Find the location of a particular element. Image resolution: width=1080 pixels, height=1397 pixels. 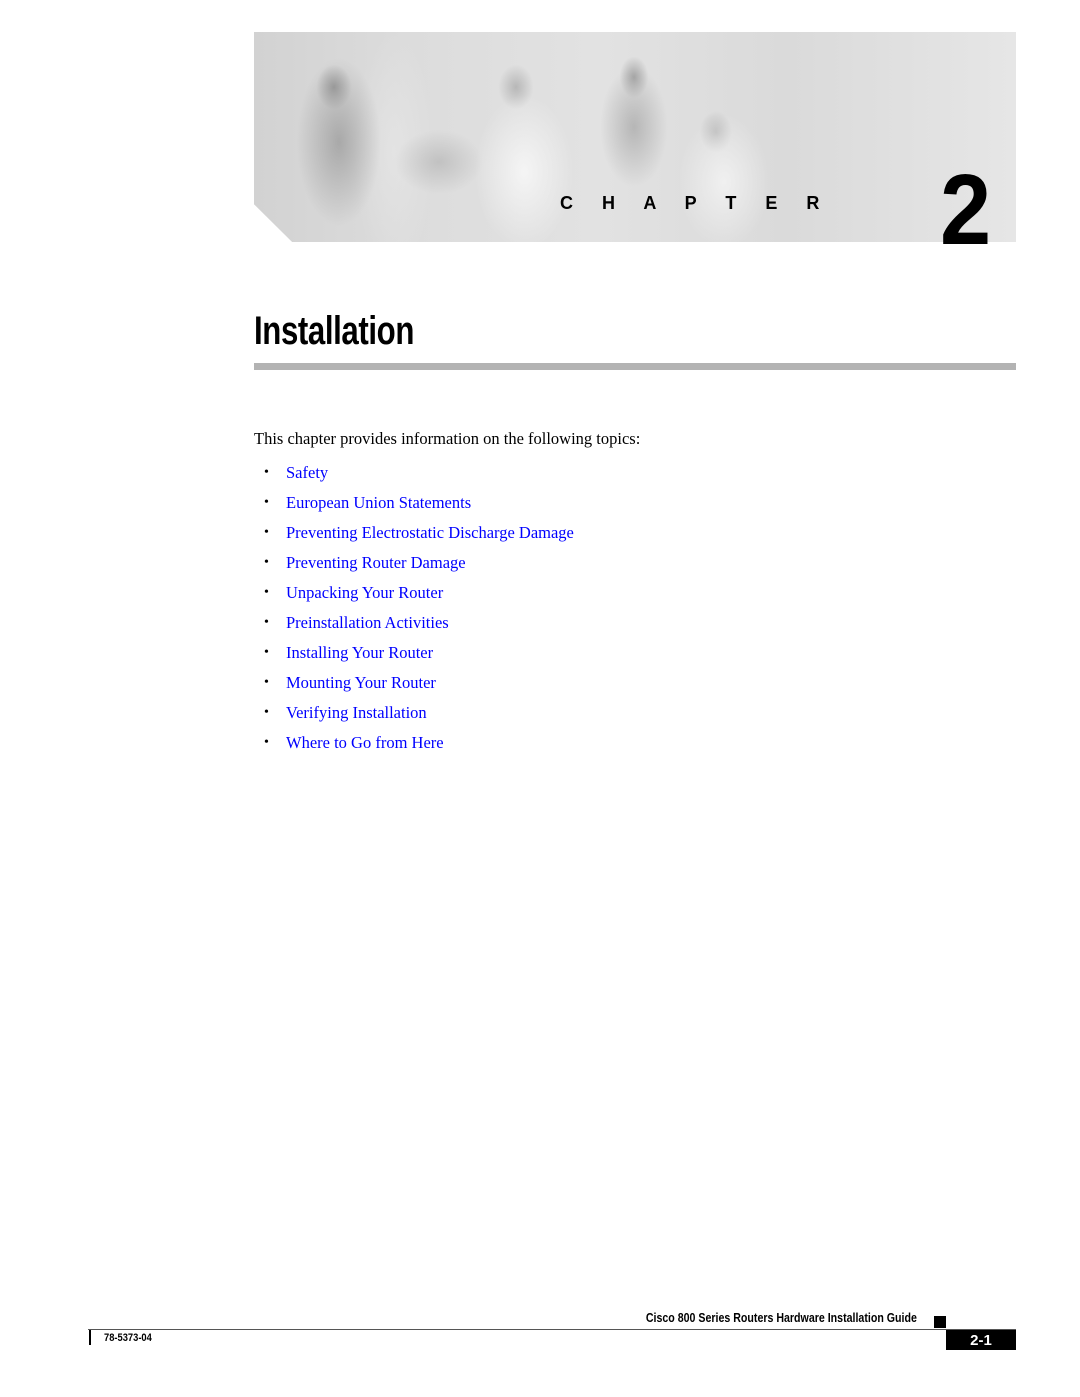

list-item: • Installing Your Router is located at coordinates (414, 653).